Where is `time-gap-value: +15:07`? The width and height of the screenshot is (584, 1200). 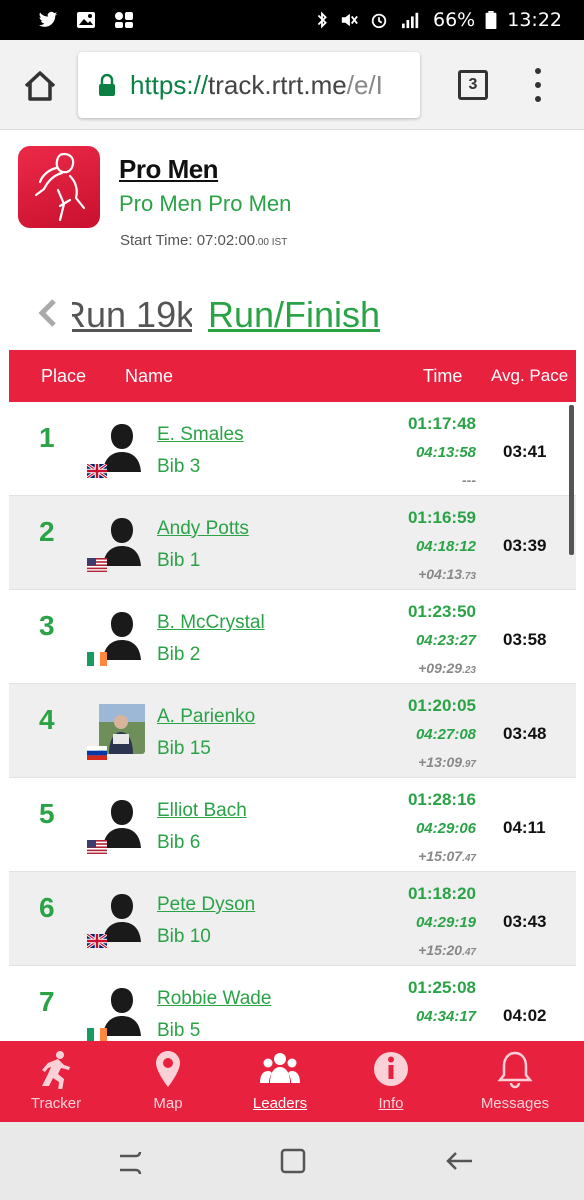 time-gap-value: +15:07 is located at coordinates (440, 856).